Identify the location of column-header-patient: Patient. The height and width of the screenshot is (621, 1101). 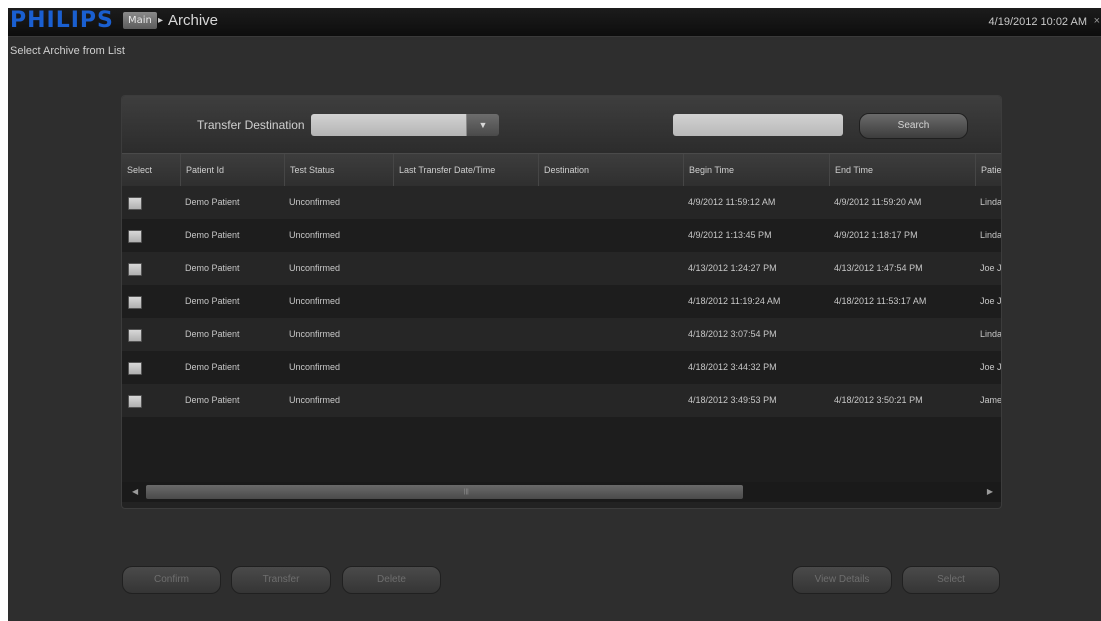
(988, 170).